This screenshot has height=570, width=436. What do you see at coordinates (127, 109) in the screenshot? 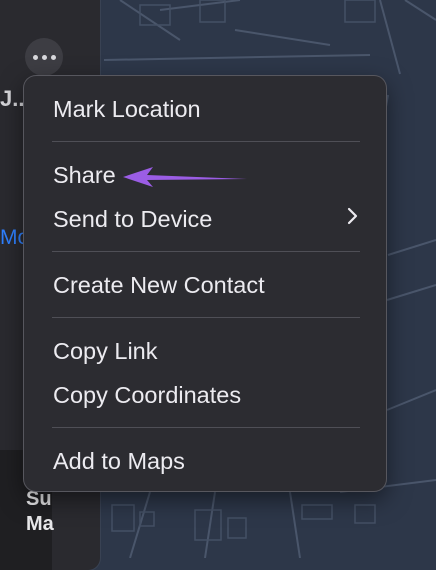
I see `menu-item-mark-location: Mark Location` at bounding box center [127, 109].